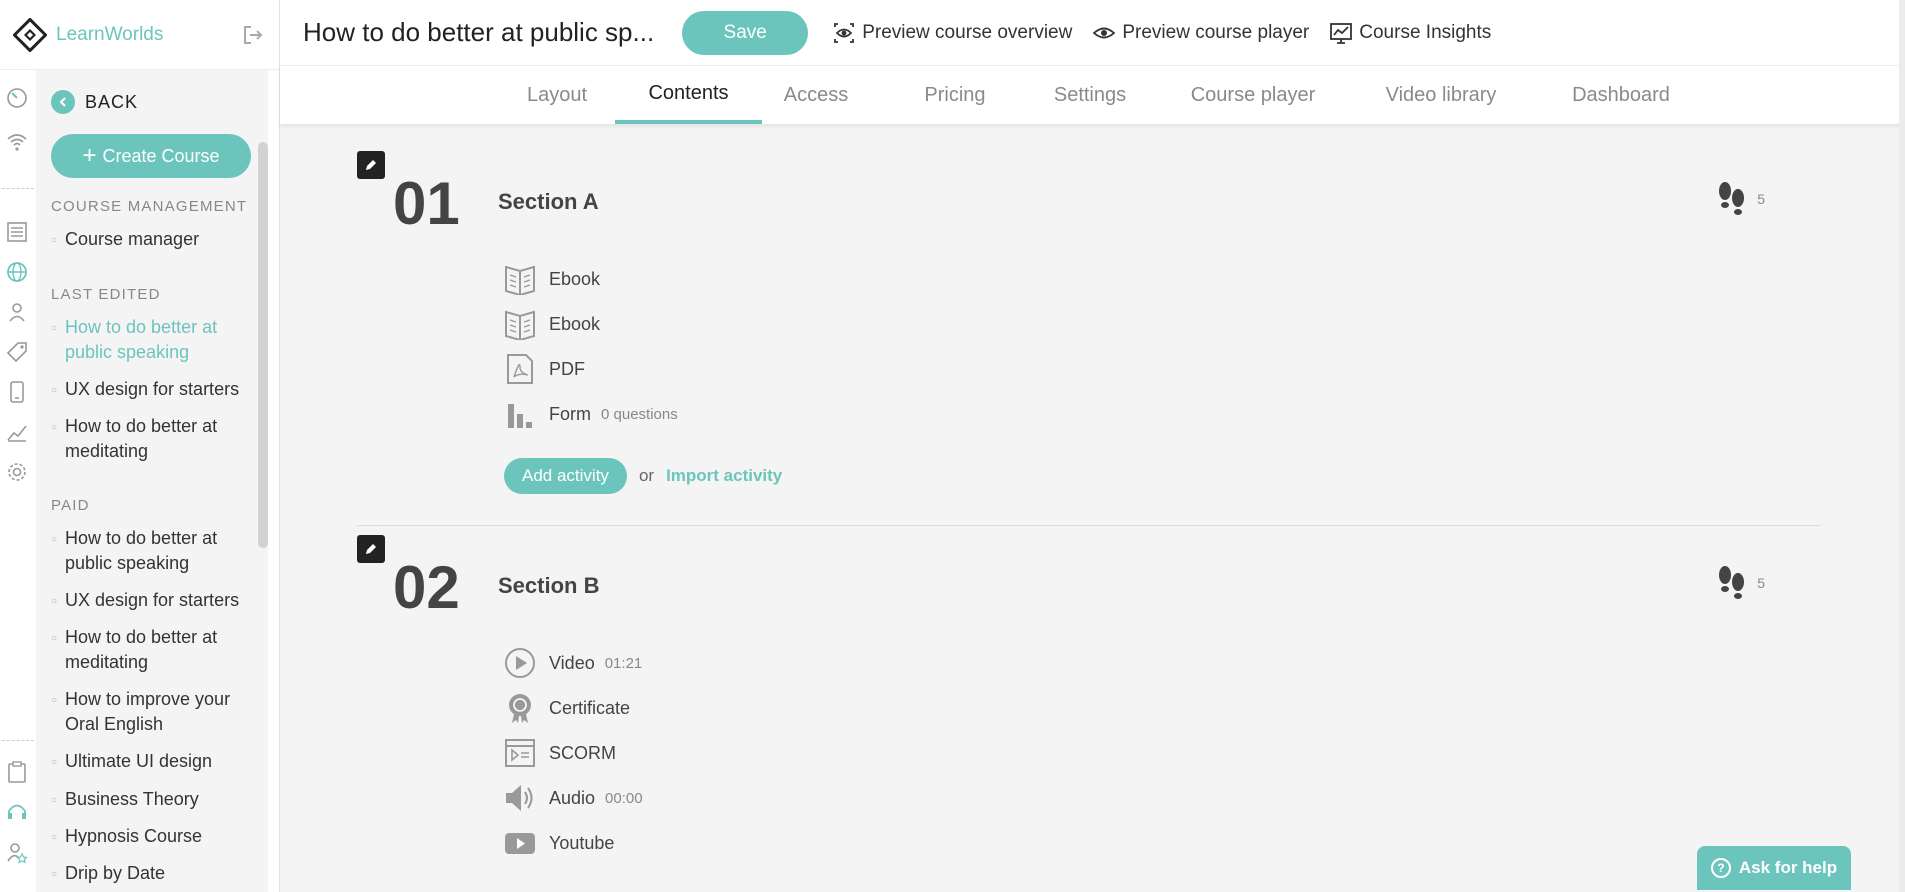  I want to click on sidebar-item-paid: ○ Business Theory, so click(156, 800).